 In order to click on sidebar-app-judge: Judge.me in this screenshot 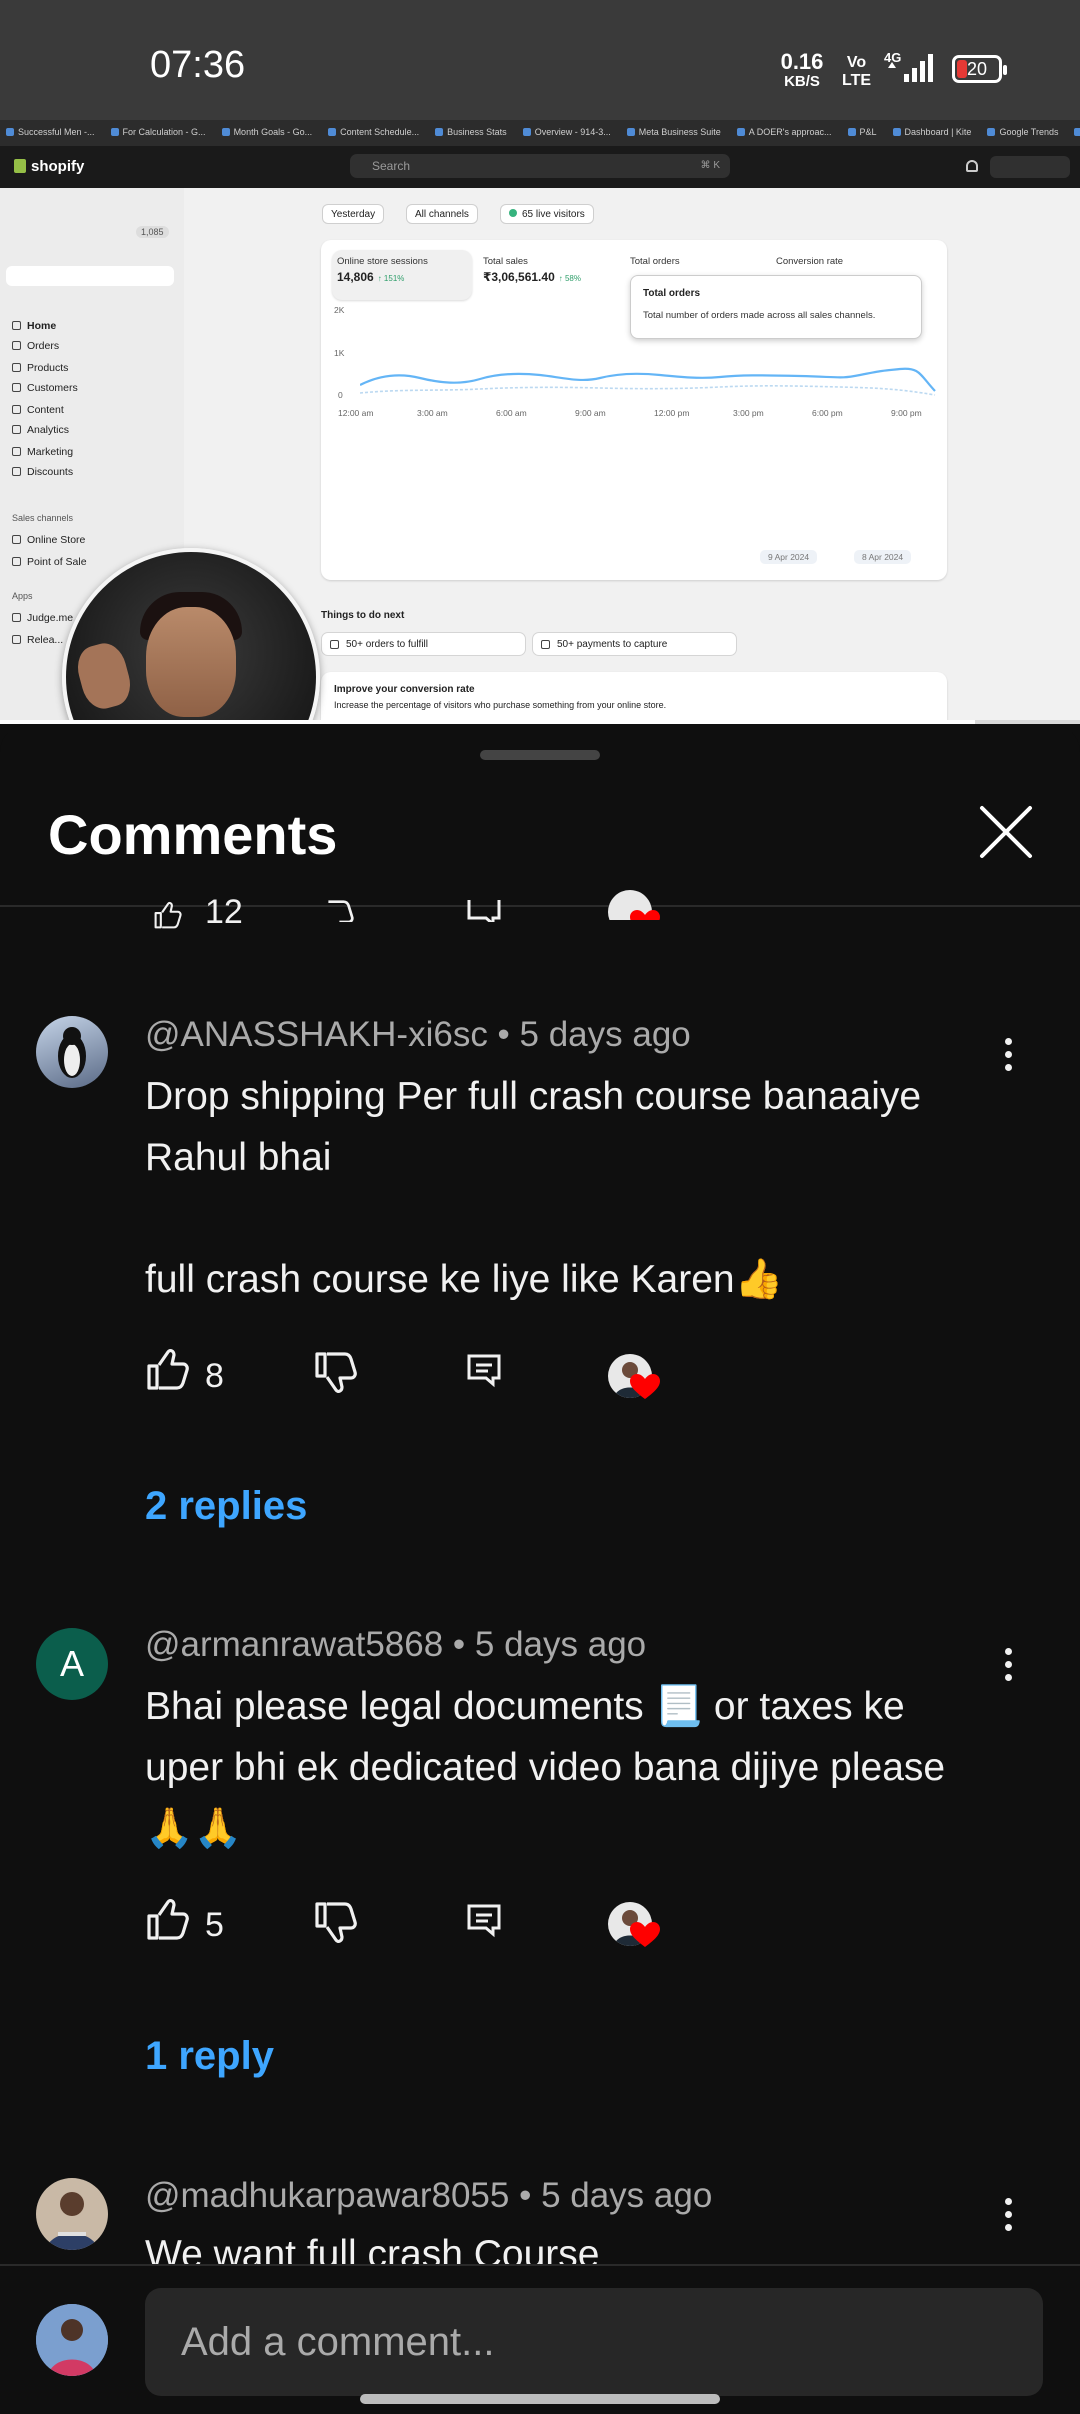, I will do `click(42, 618)`.